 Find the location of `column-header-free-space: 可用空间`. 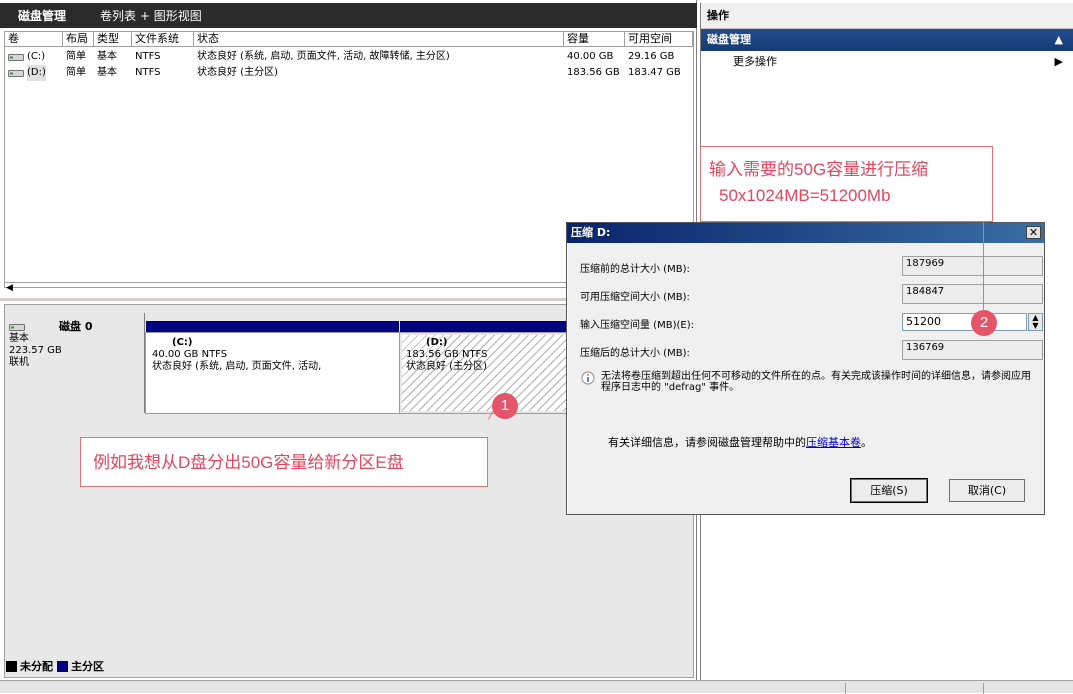

column-header-free-space: 可用空间 is located at coordinates (659, 39).